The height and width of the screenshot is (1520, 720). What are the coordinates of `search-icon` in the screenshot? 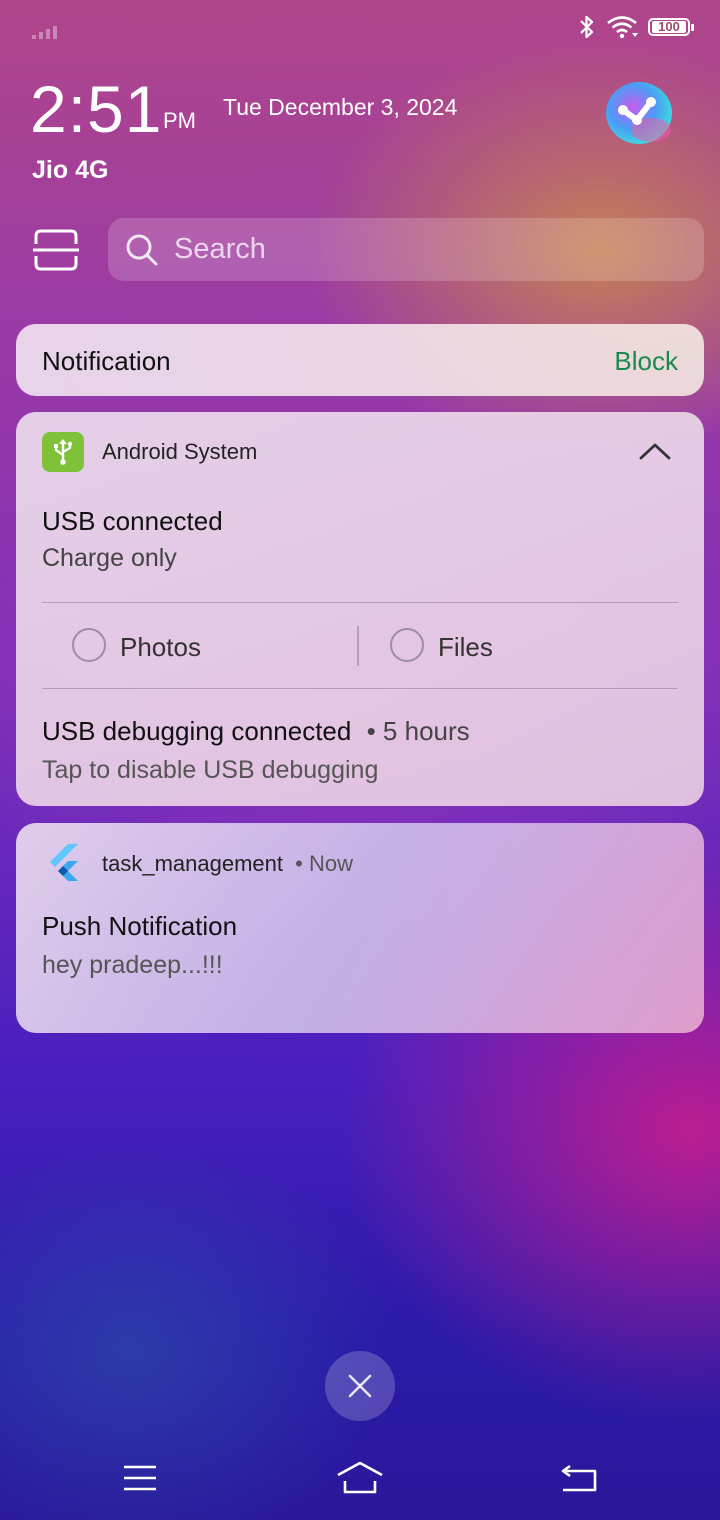 It's located at (142, 249).